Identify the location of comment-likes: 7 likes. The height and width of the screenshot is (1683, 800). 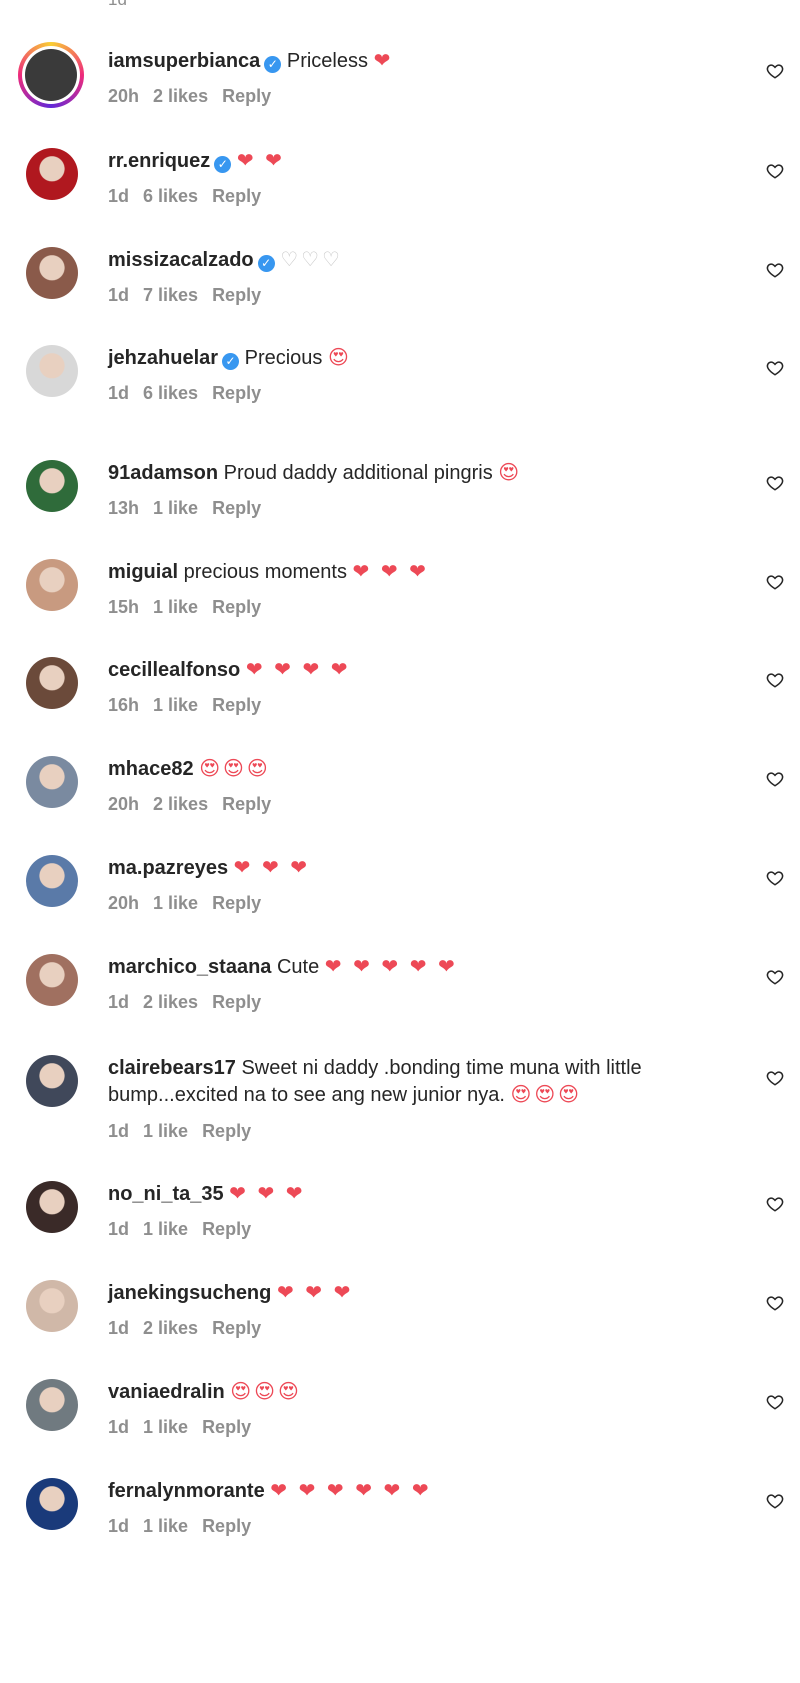
(170, 295).